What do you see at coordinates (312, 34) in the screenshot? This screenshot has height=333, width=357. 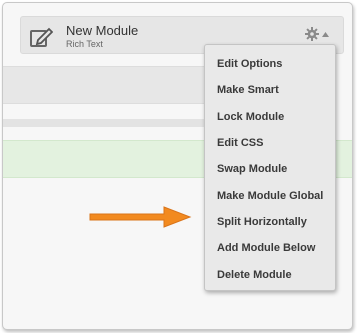 I see `gear-icon` at bounding box center [312, 34].